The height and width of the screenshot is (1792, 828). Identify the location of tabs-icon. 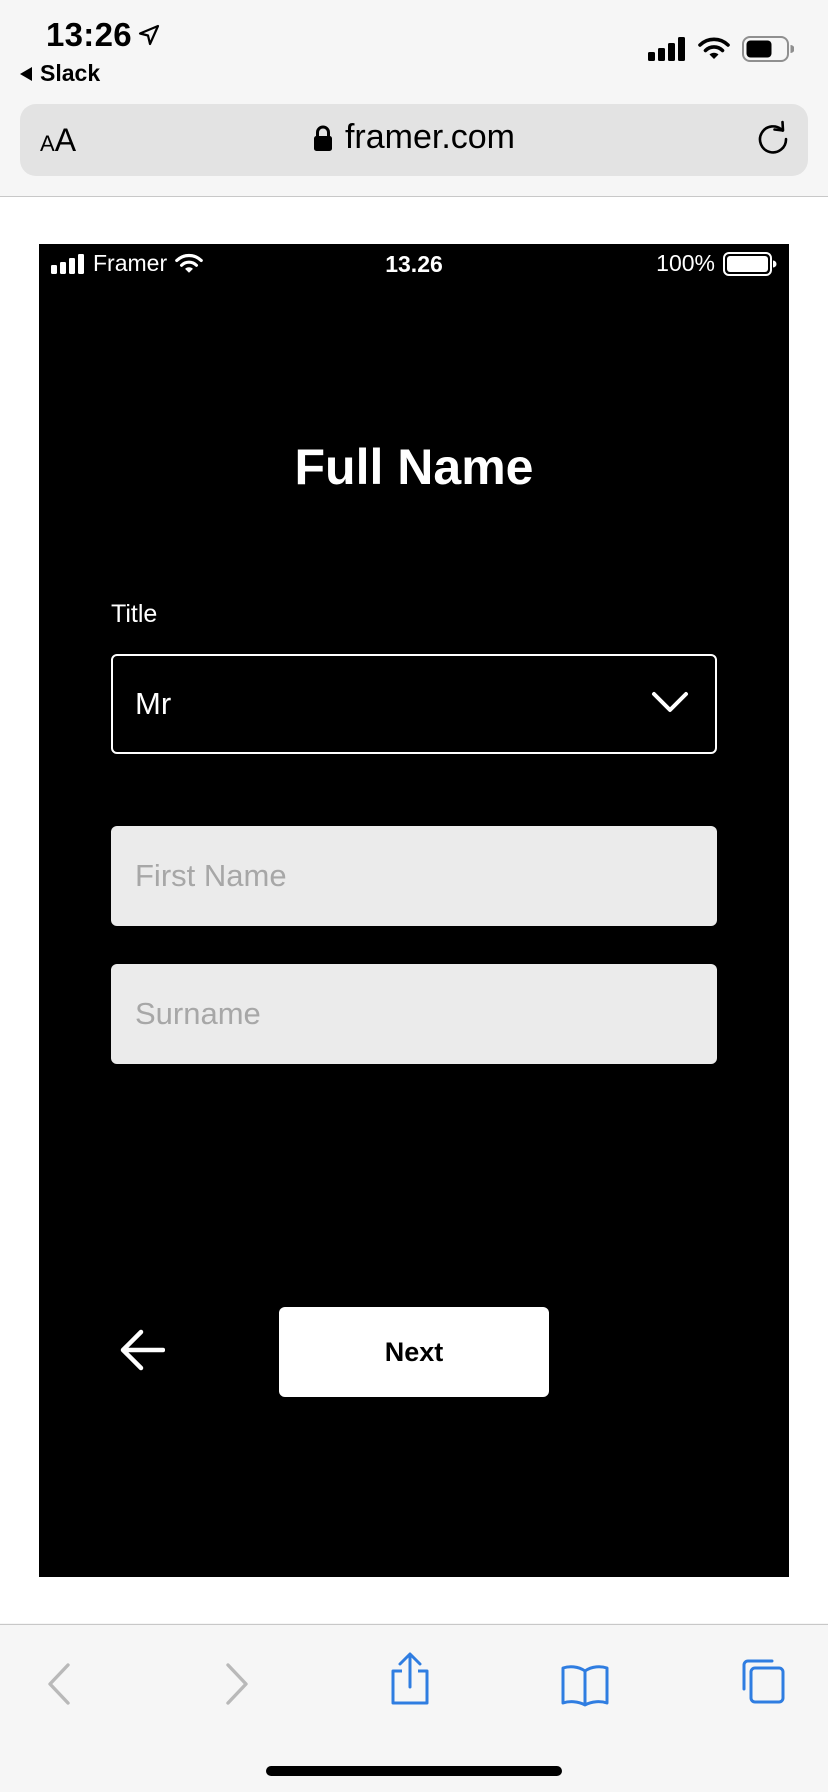
(763, 1681).